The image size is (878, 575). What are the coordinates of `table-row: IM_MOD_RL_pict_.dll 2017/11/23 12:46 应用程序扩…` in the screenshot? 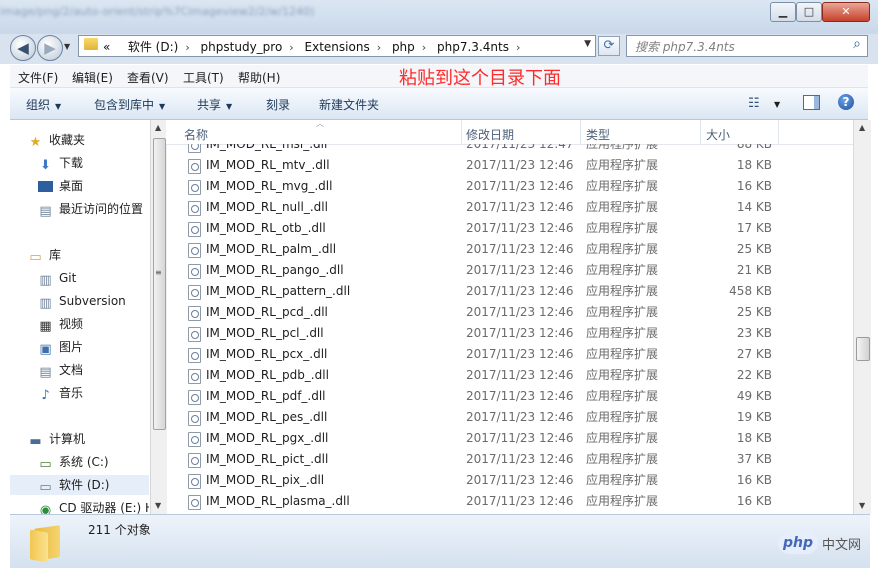 It's located at (509, 459).